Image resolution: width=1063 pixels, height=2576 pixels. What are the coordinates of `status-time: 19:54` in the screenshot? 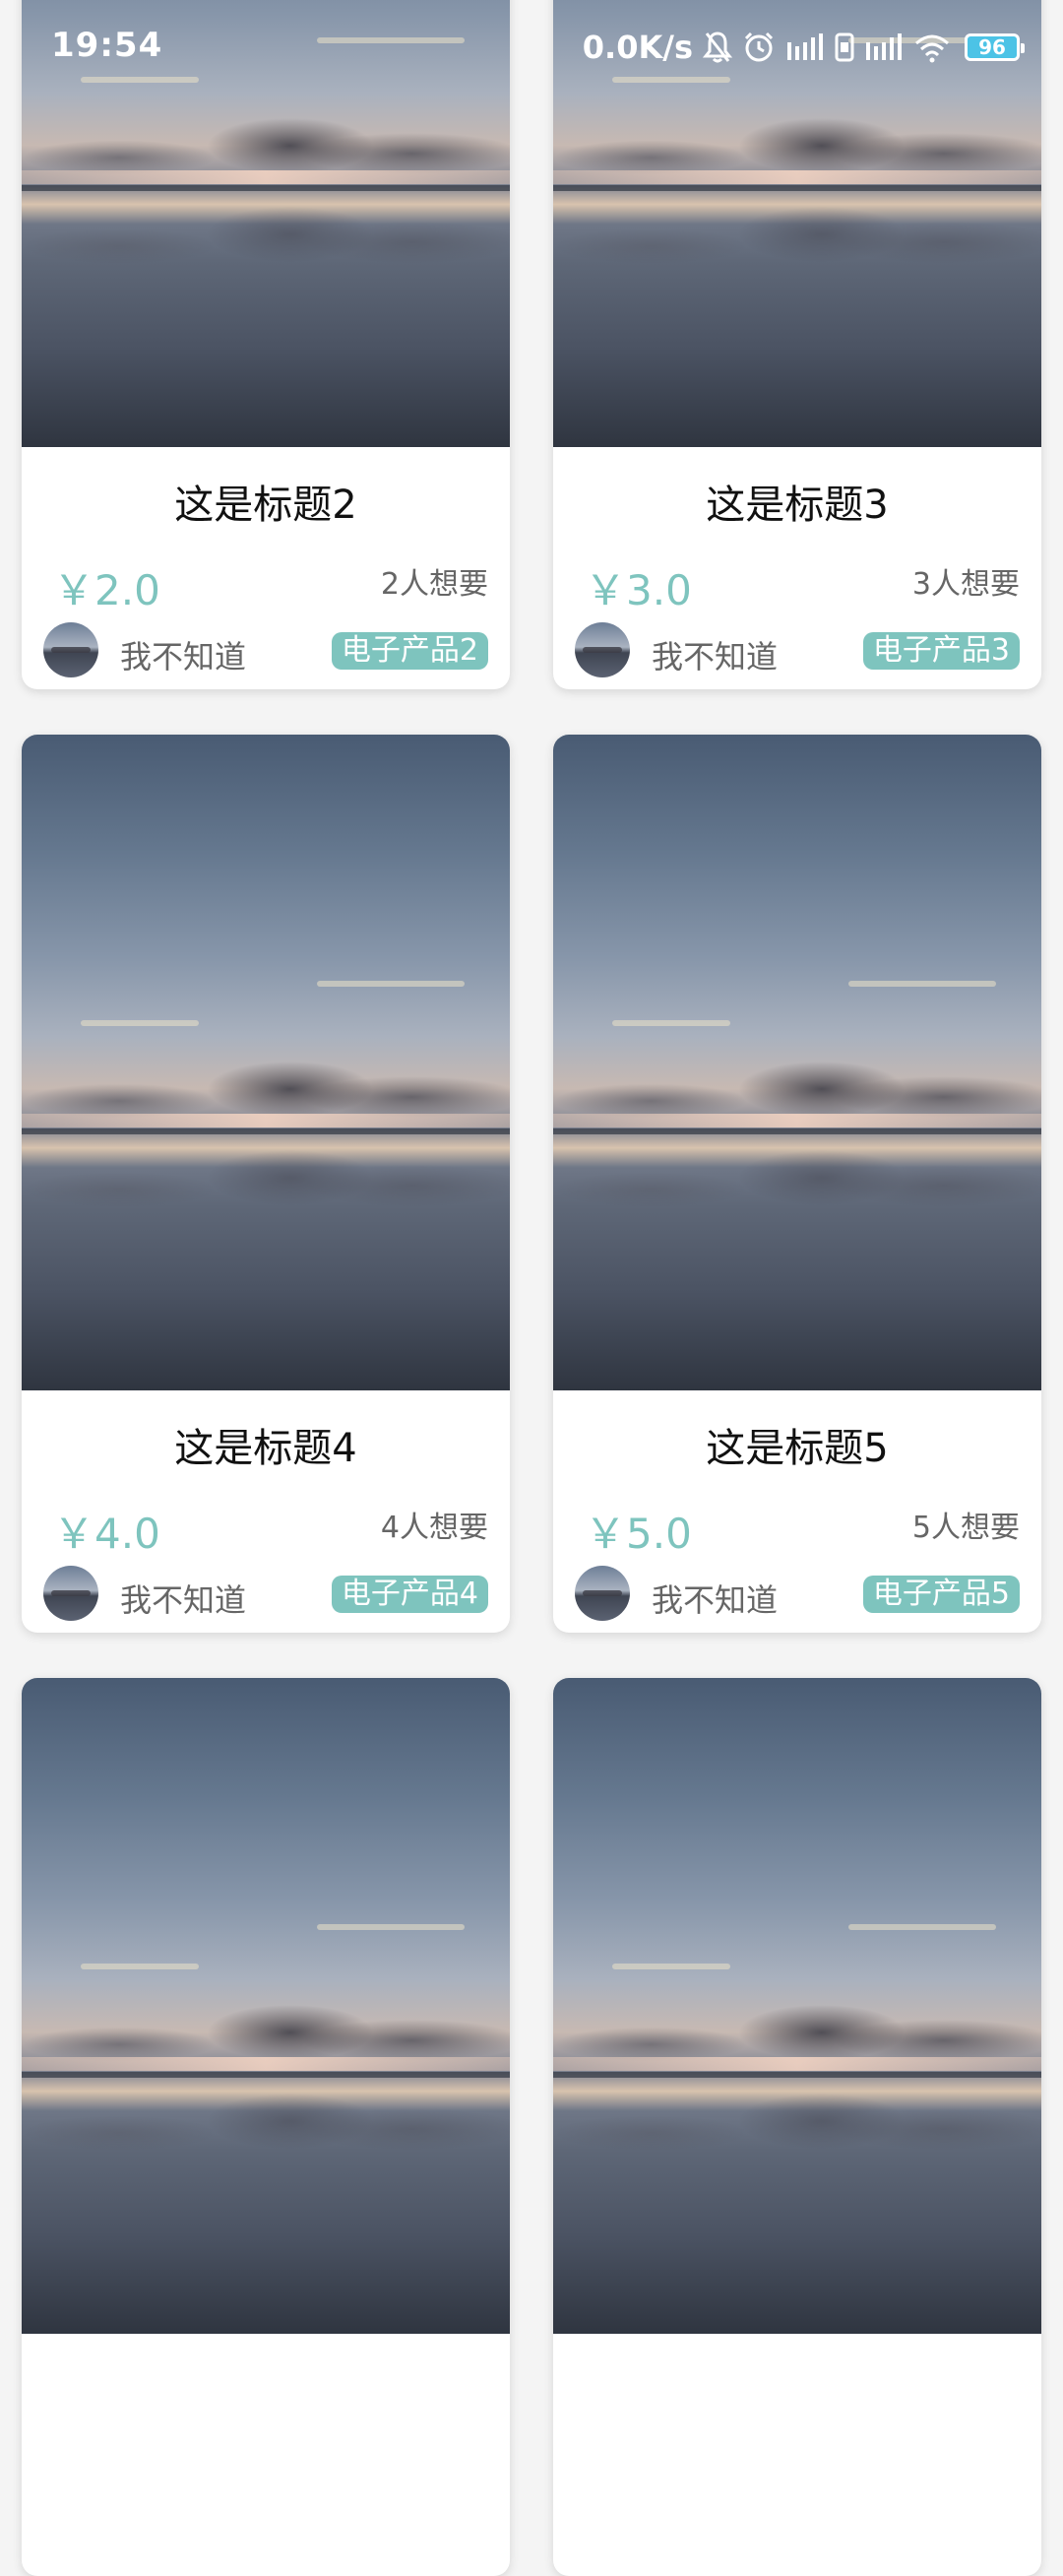 It's located at (107, 45).